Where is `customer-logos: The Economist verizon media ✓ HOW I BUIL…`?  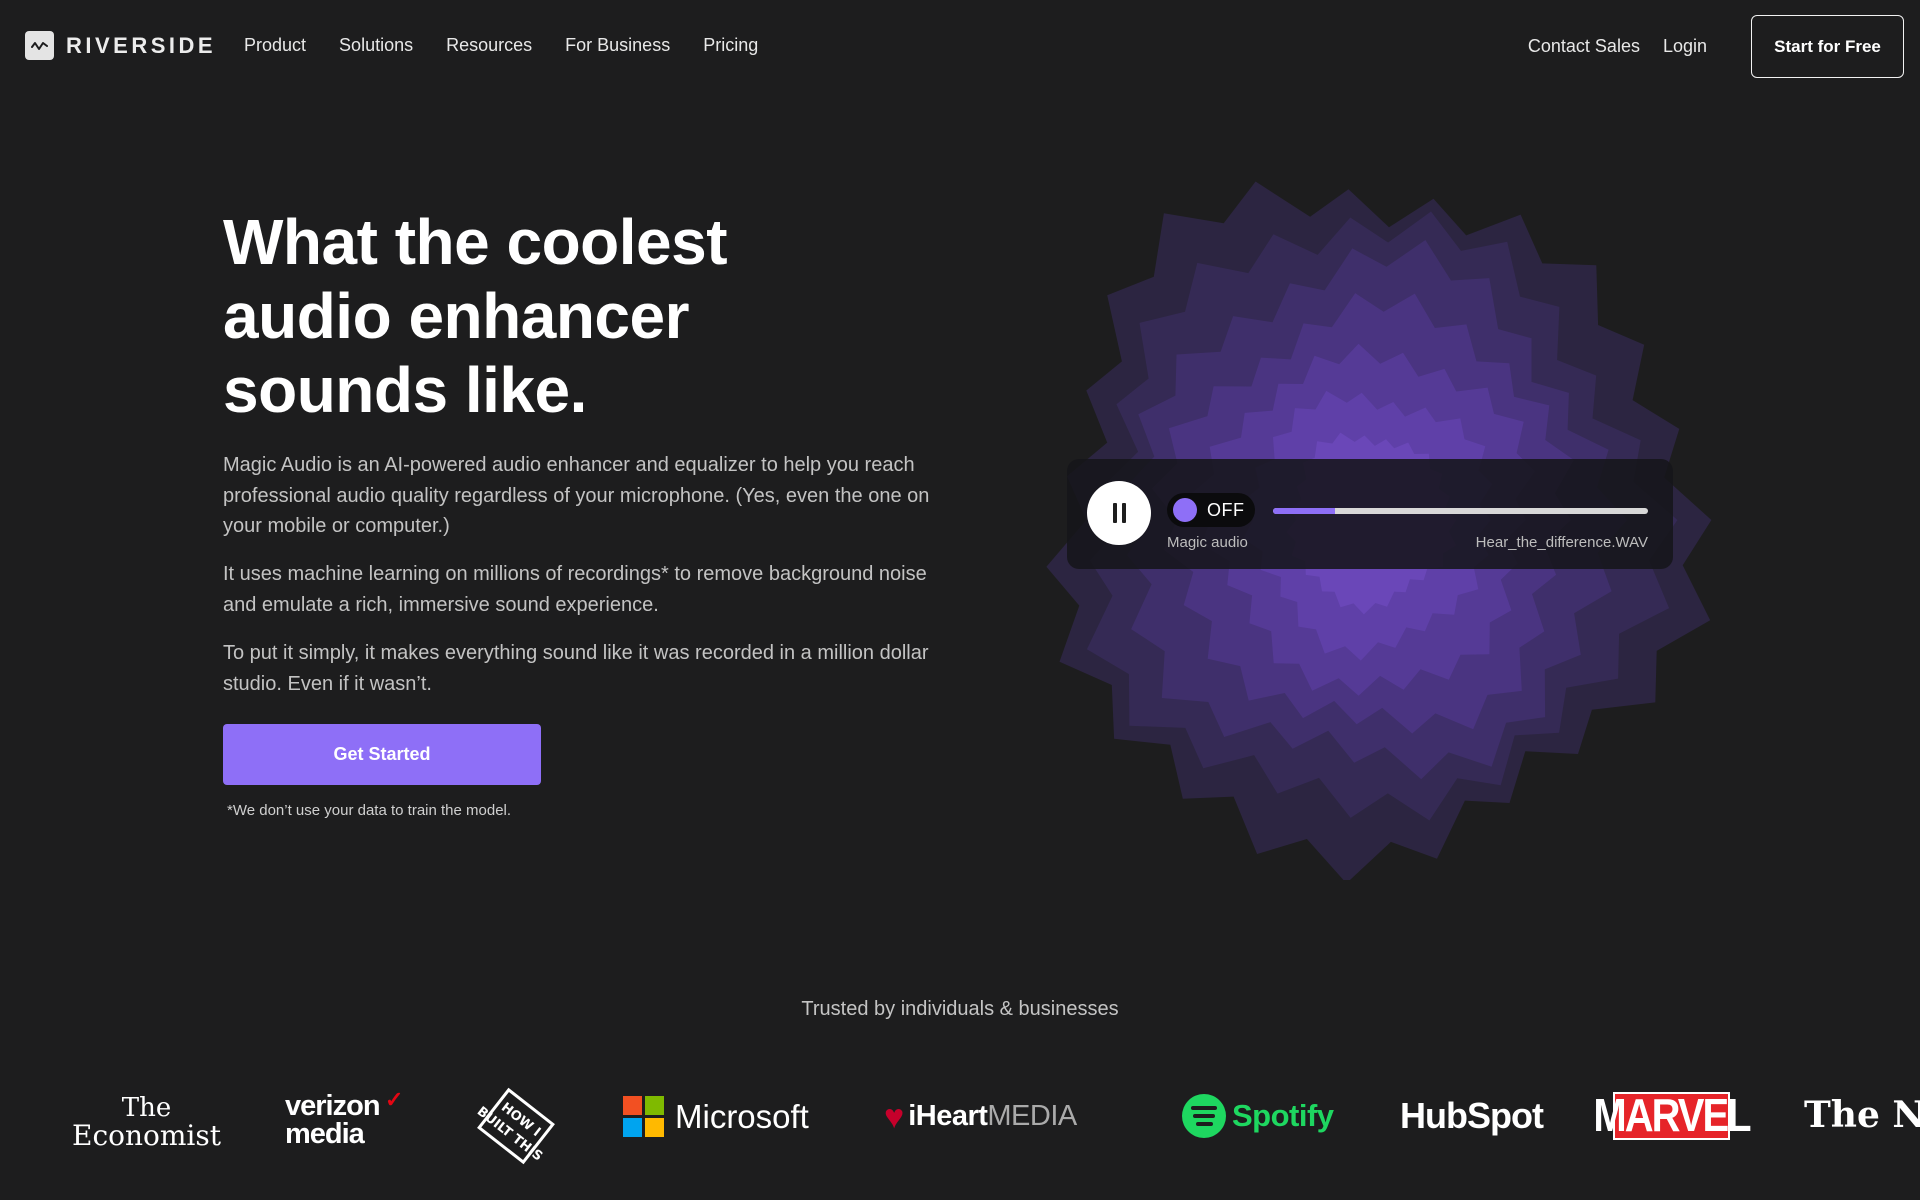 customer-logos: The Economist verizon media ✓ HOW I BUIL… is located at coordinates (960, 1135).